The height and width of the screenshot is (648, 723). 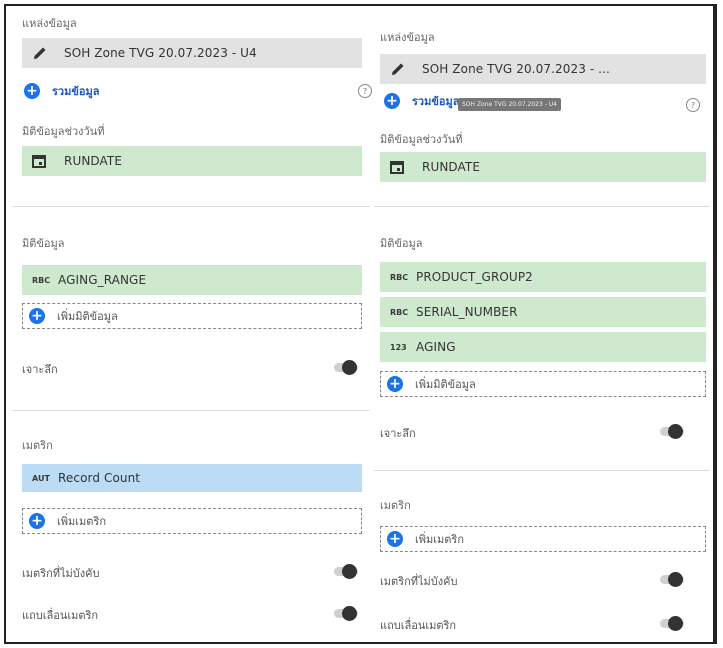 What do you see at coordinates (192, 478) in the screenshot?
I see `metric-chip: AUT Record Count` at bounding box center [192, 478].